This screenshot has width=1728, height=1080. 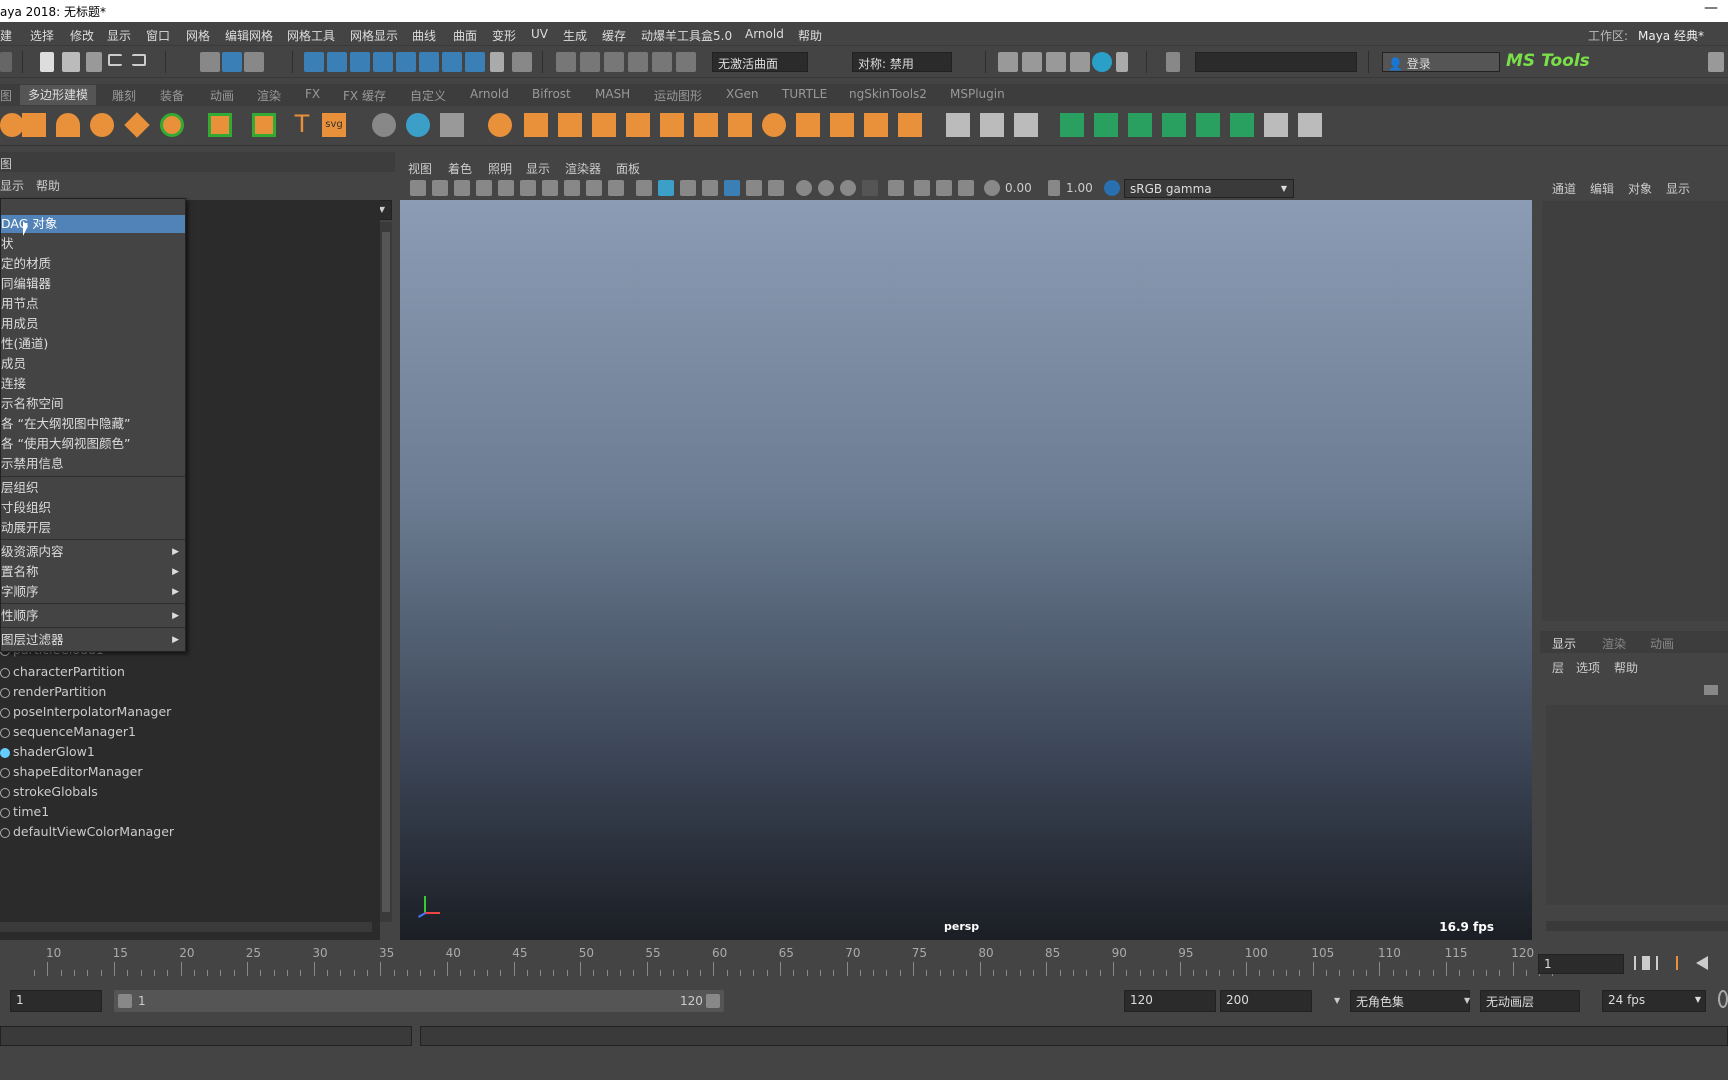 I want to click on shelf-tab-rigging: 装备, so click(x=172, y=95).